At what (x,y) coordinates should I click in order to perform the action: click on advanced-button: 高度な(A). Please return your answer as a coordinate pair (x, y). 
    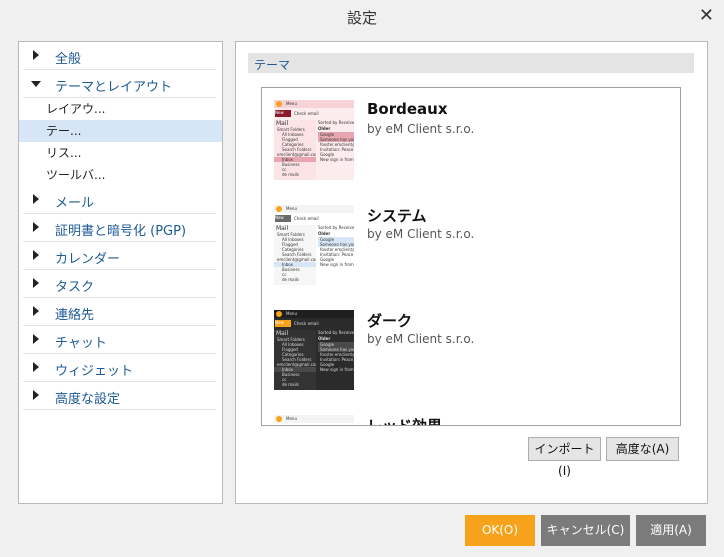
    Looking at the image, I should click on (642, 449).